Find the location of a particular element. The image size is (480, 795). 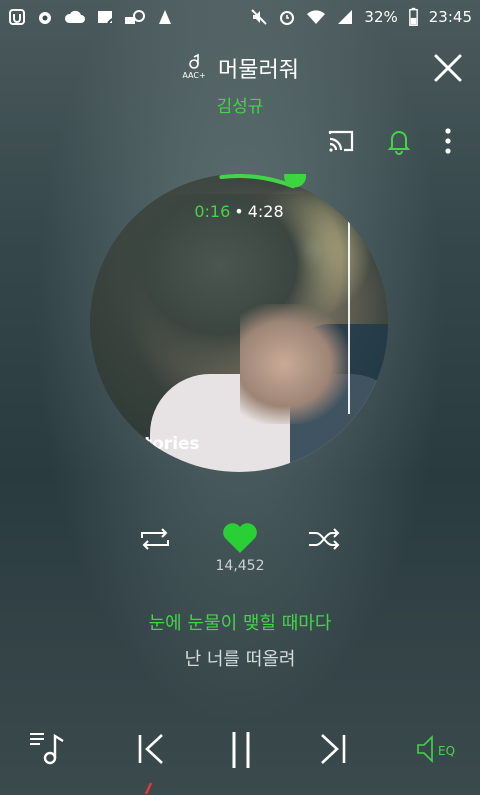

battery-icon is located at coordinates (413, 16).